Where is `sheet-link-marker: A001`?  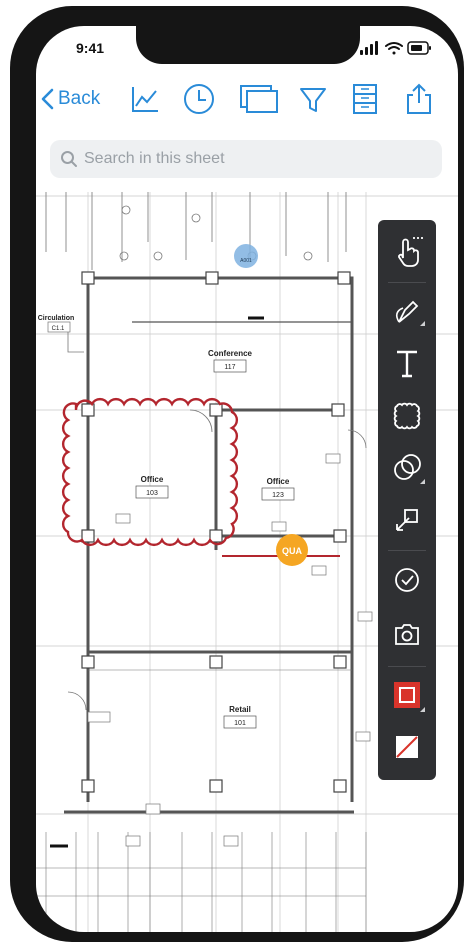 sheet-link-marker: A001 is located at coordinates (246, 256).